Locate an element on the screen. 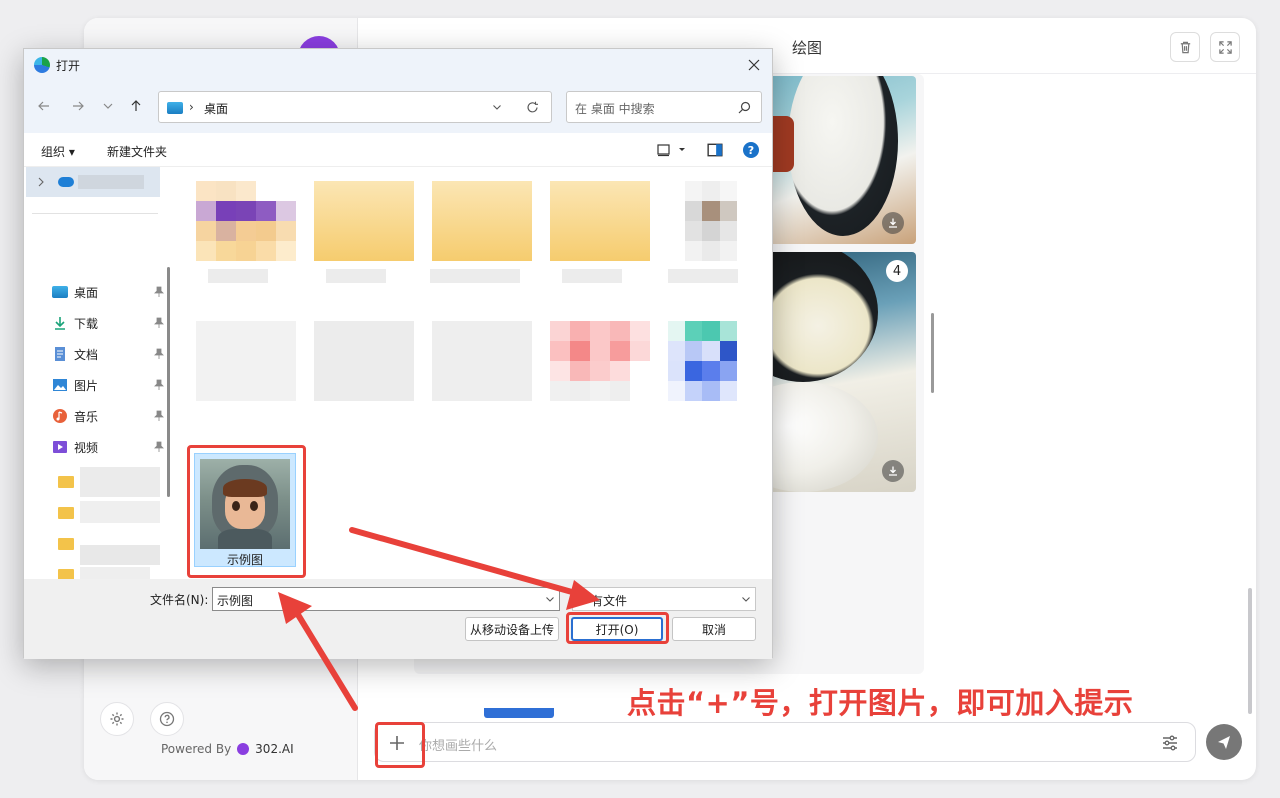 Image resolution: width=1280 pixels, height=798 pixels. upload-from-mobile-button: 从移动设备上传 is located at coordinates (512, 629).